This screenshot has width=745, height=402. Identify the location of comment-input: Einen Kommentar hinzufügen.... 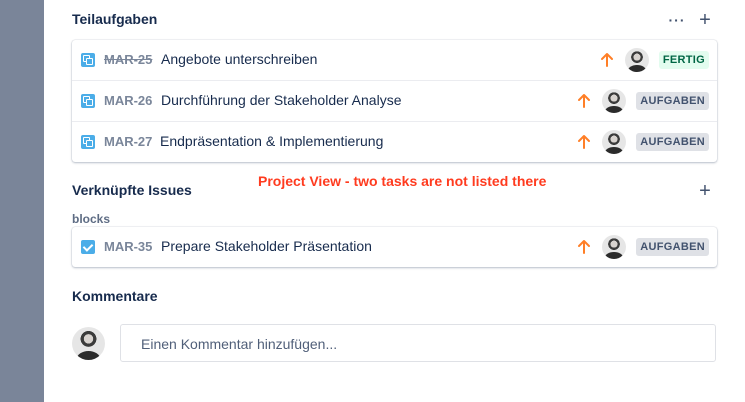
(418, 343).